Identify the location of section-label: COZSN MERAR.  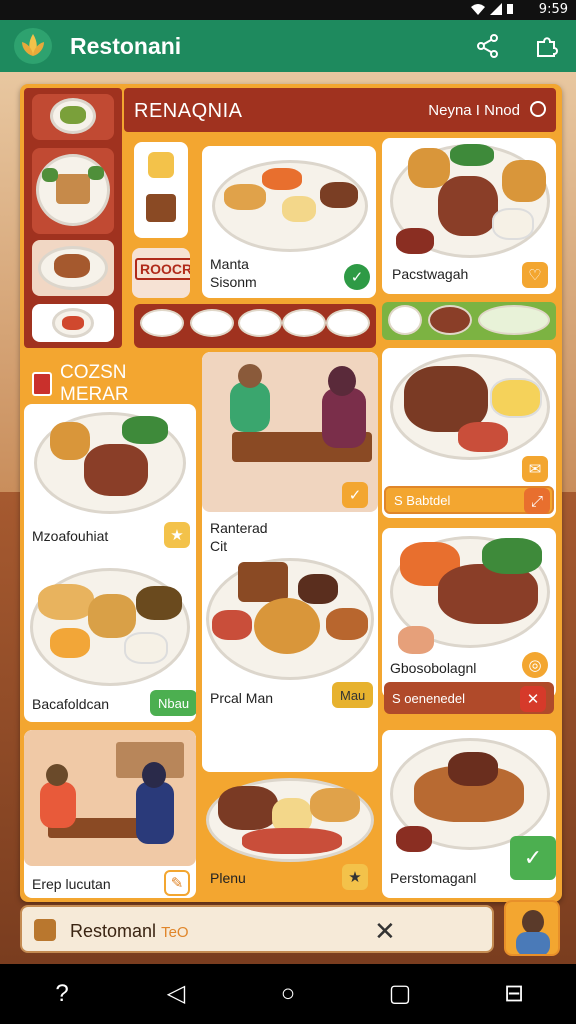
(112, 383).